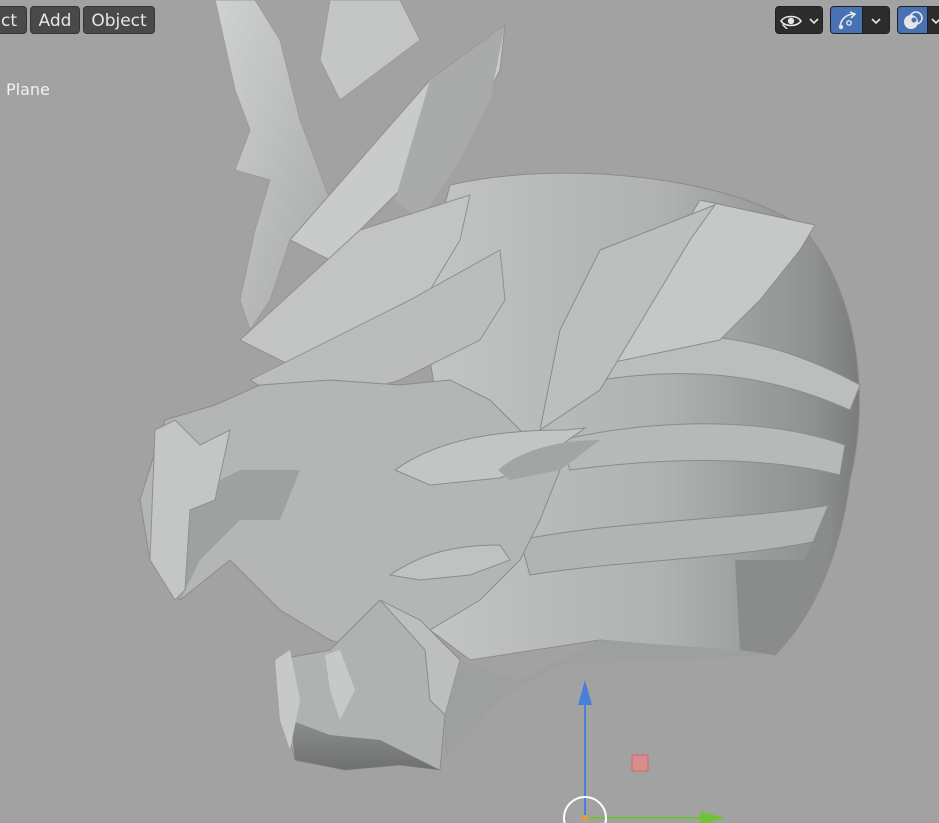 Image resolution: width=939 pixels, height=823 pixels. Describe the element at coordinates (13, 20) in the screenshot. I see `select-menu: ect` at that location.